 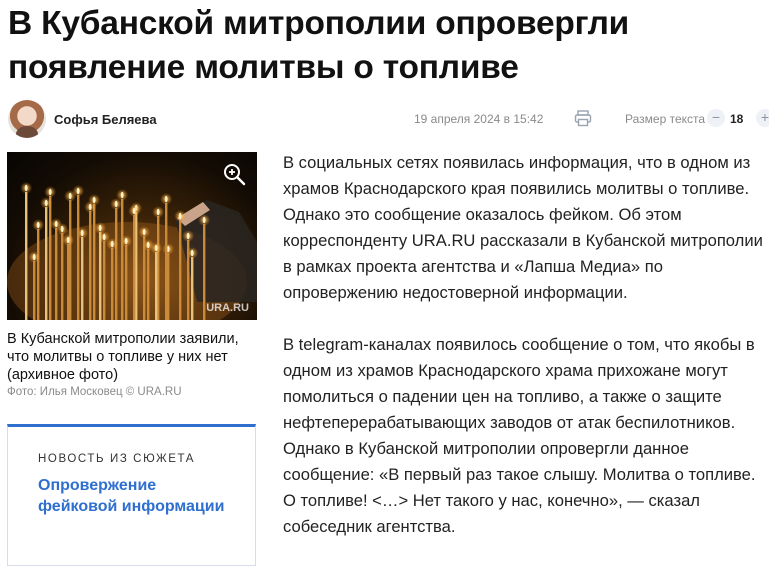 What do you see at coordinates (716, 118) in the screenshot?
I see `decrease-text-size-button: −` at bounding box center [716, 118].